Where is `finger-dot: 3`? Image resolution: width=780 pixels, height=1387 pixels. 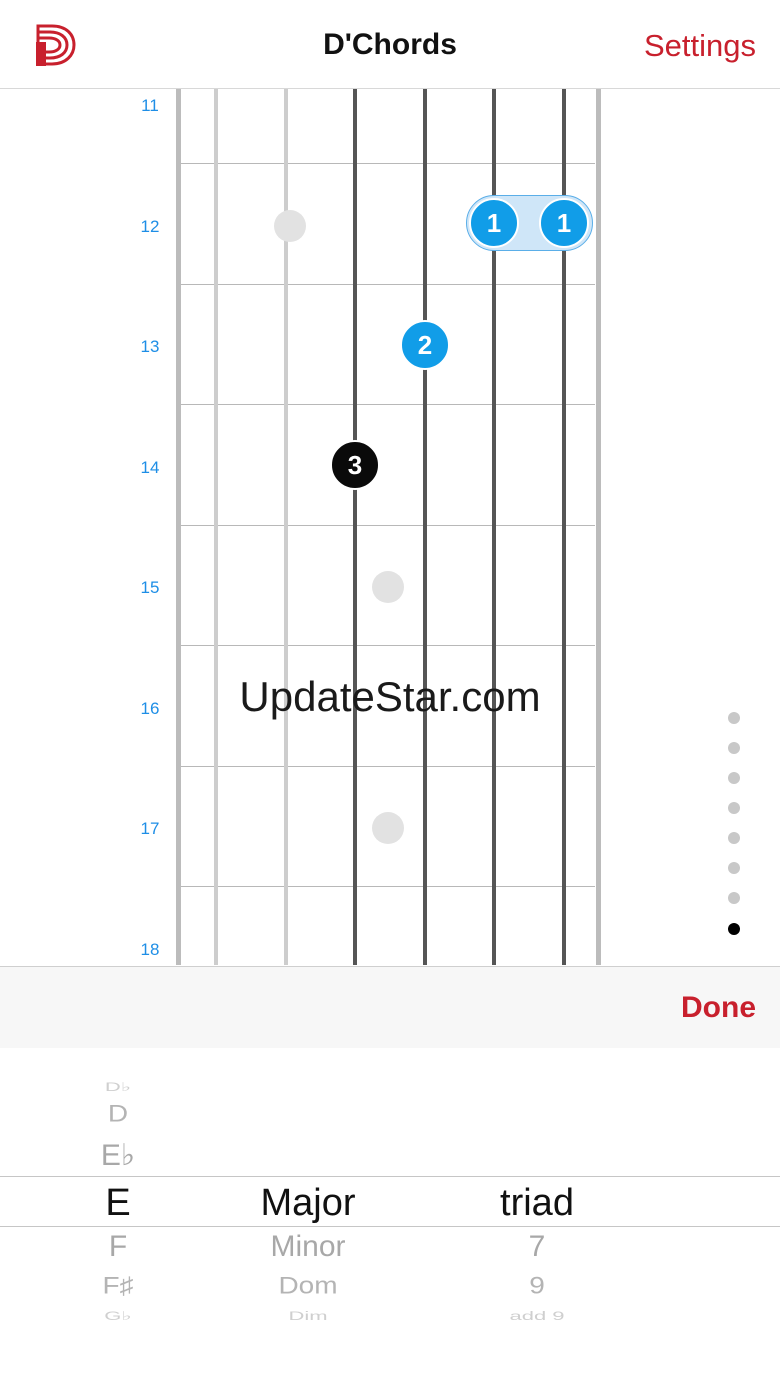 finger-dot: 3 is located at coordinates (355, 465).